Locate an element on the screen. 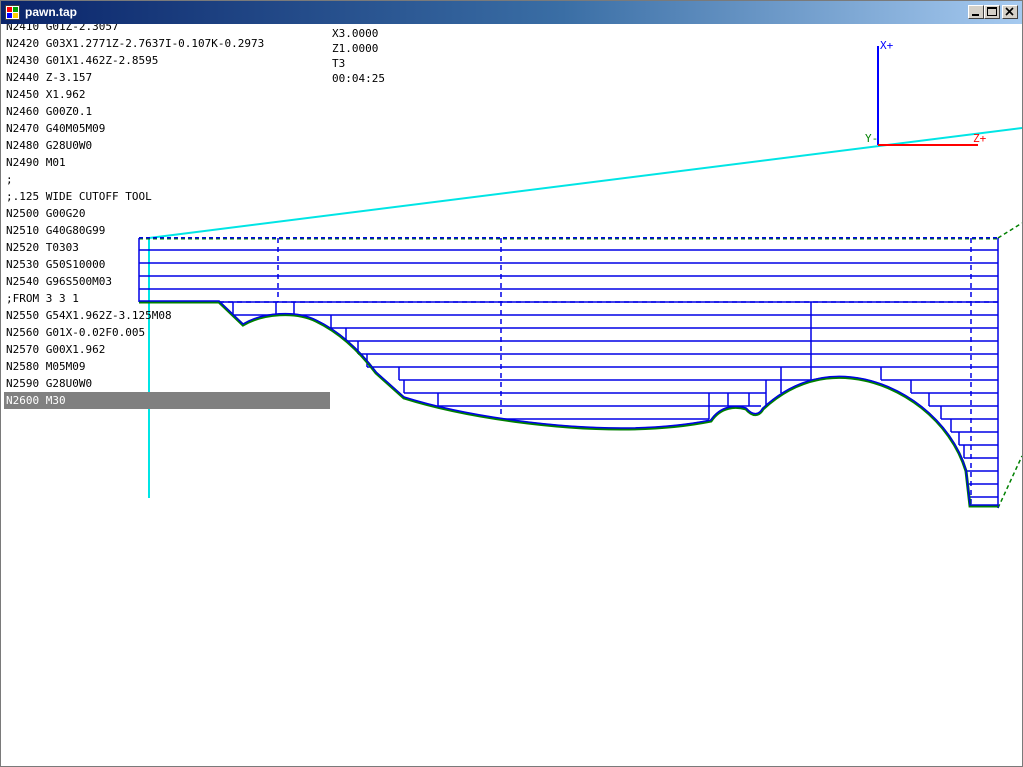  code-line: ;.125 WIDE CUTOFF TOOL is located at coordinates (168, 196).